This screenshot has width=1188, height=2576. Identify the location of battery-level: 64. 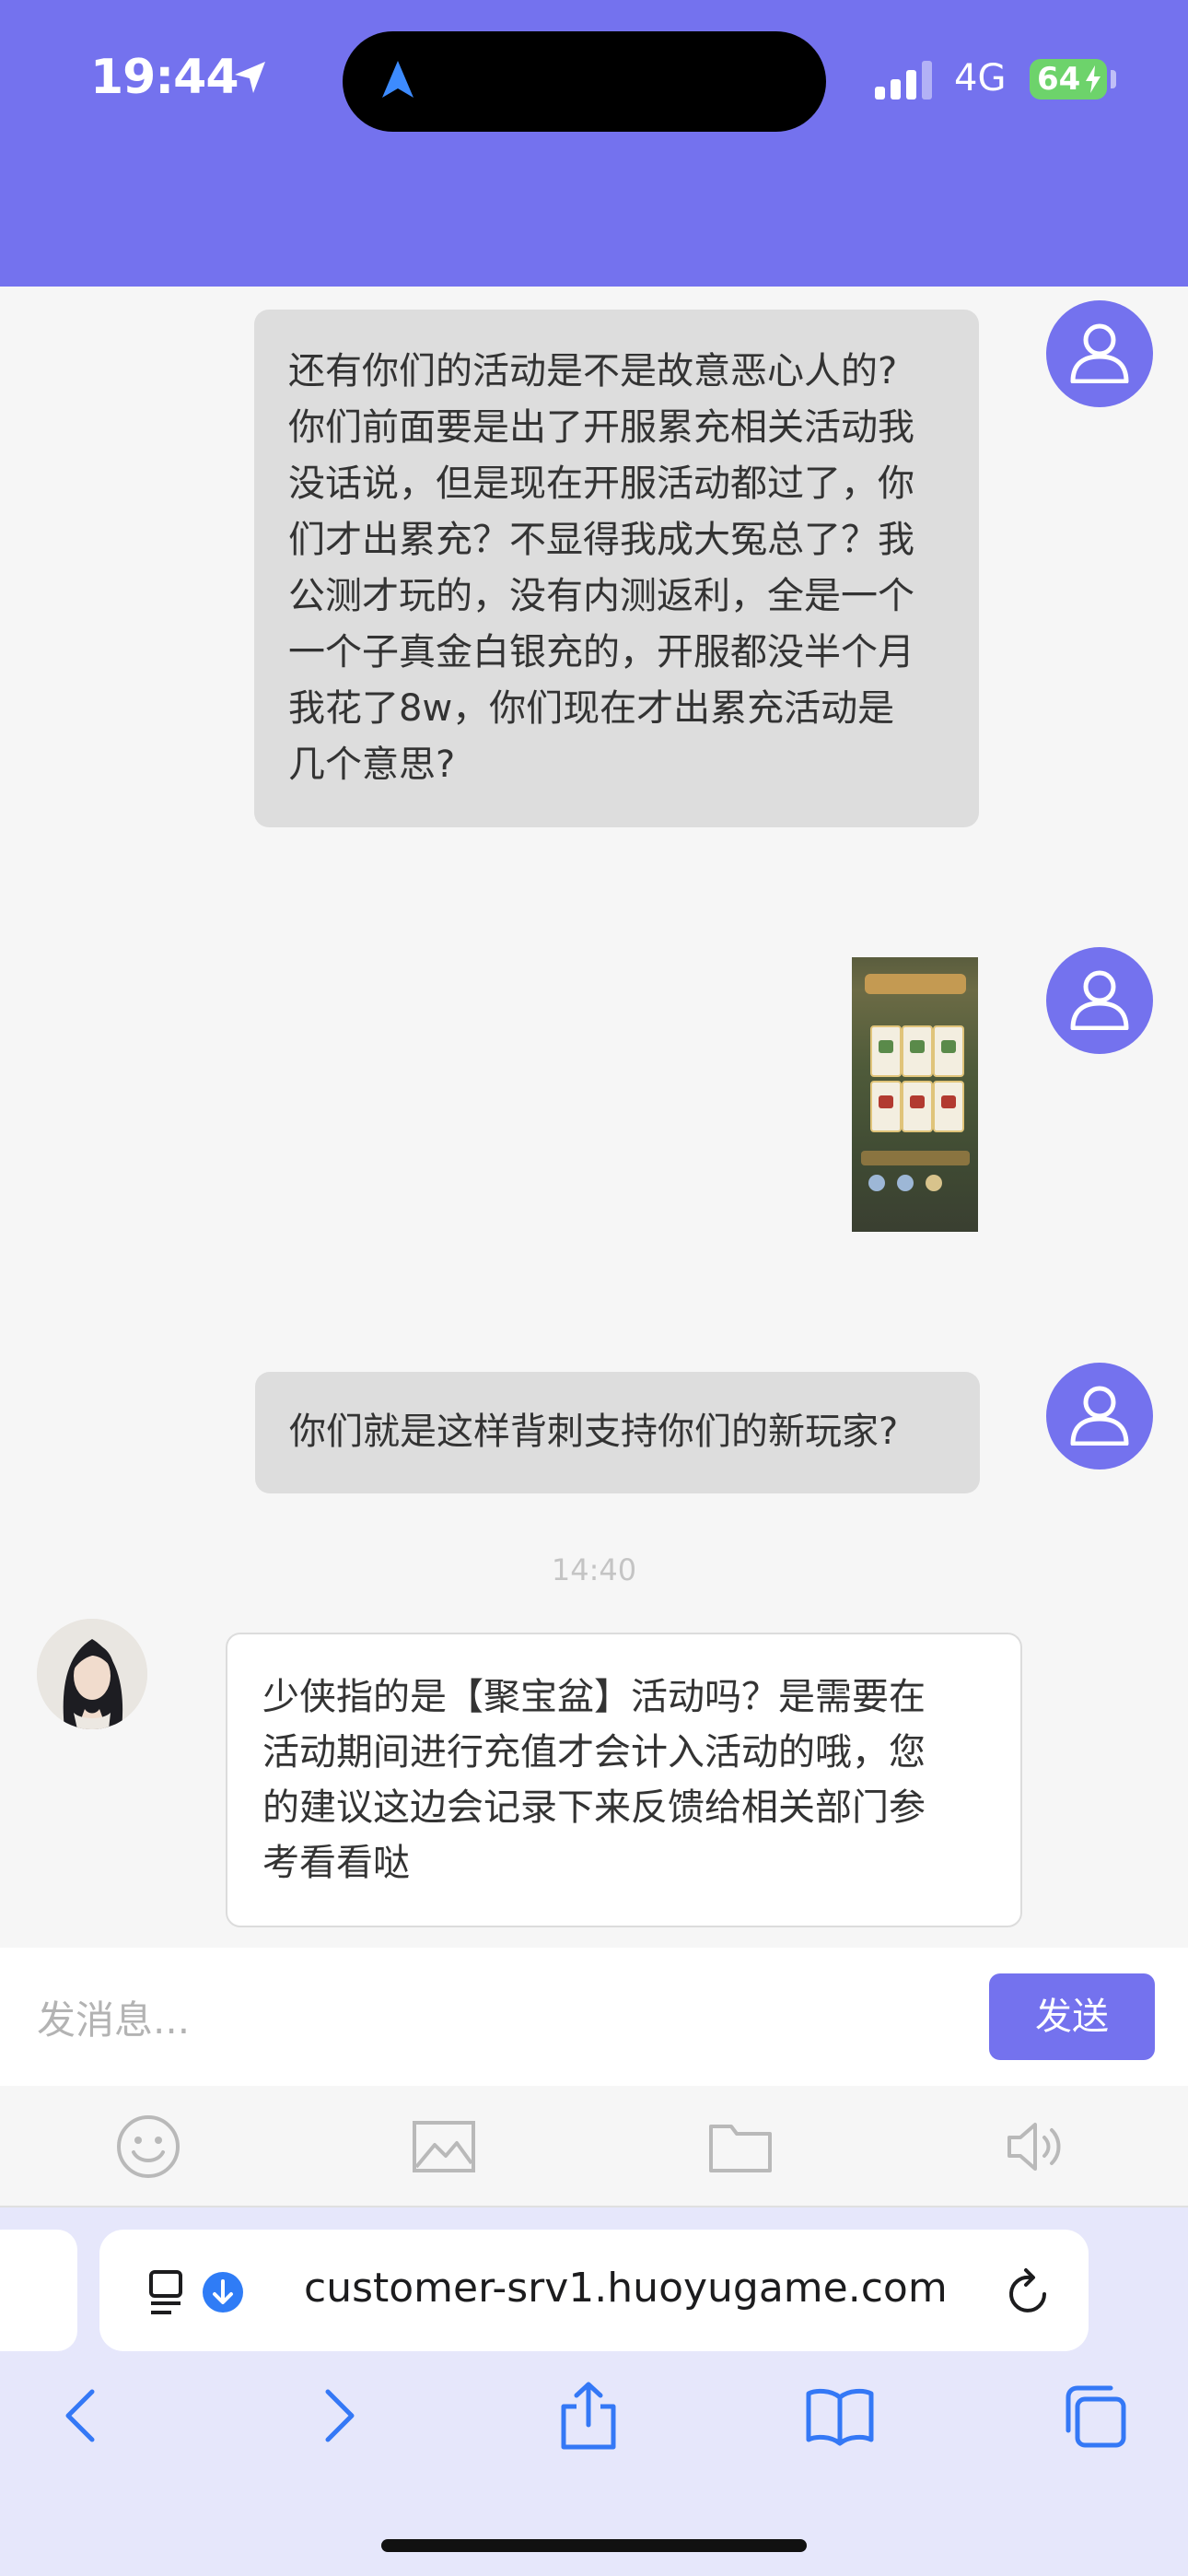
(1059, 79).